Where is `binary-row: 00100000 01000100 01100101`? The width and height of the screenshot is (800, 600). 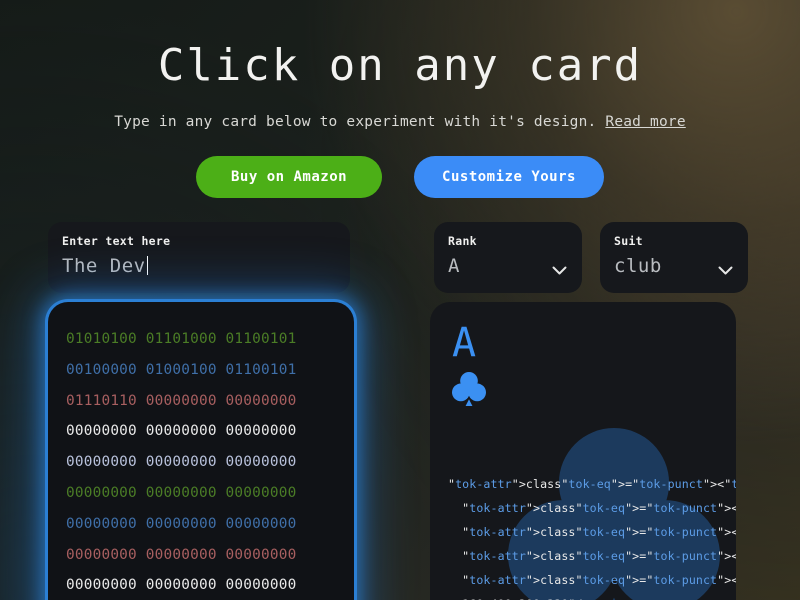
binary-row: 00100000 01000100 01100101 is located at coordinates (181, 369).